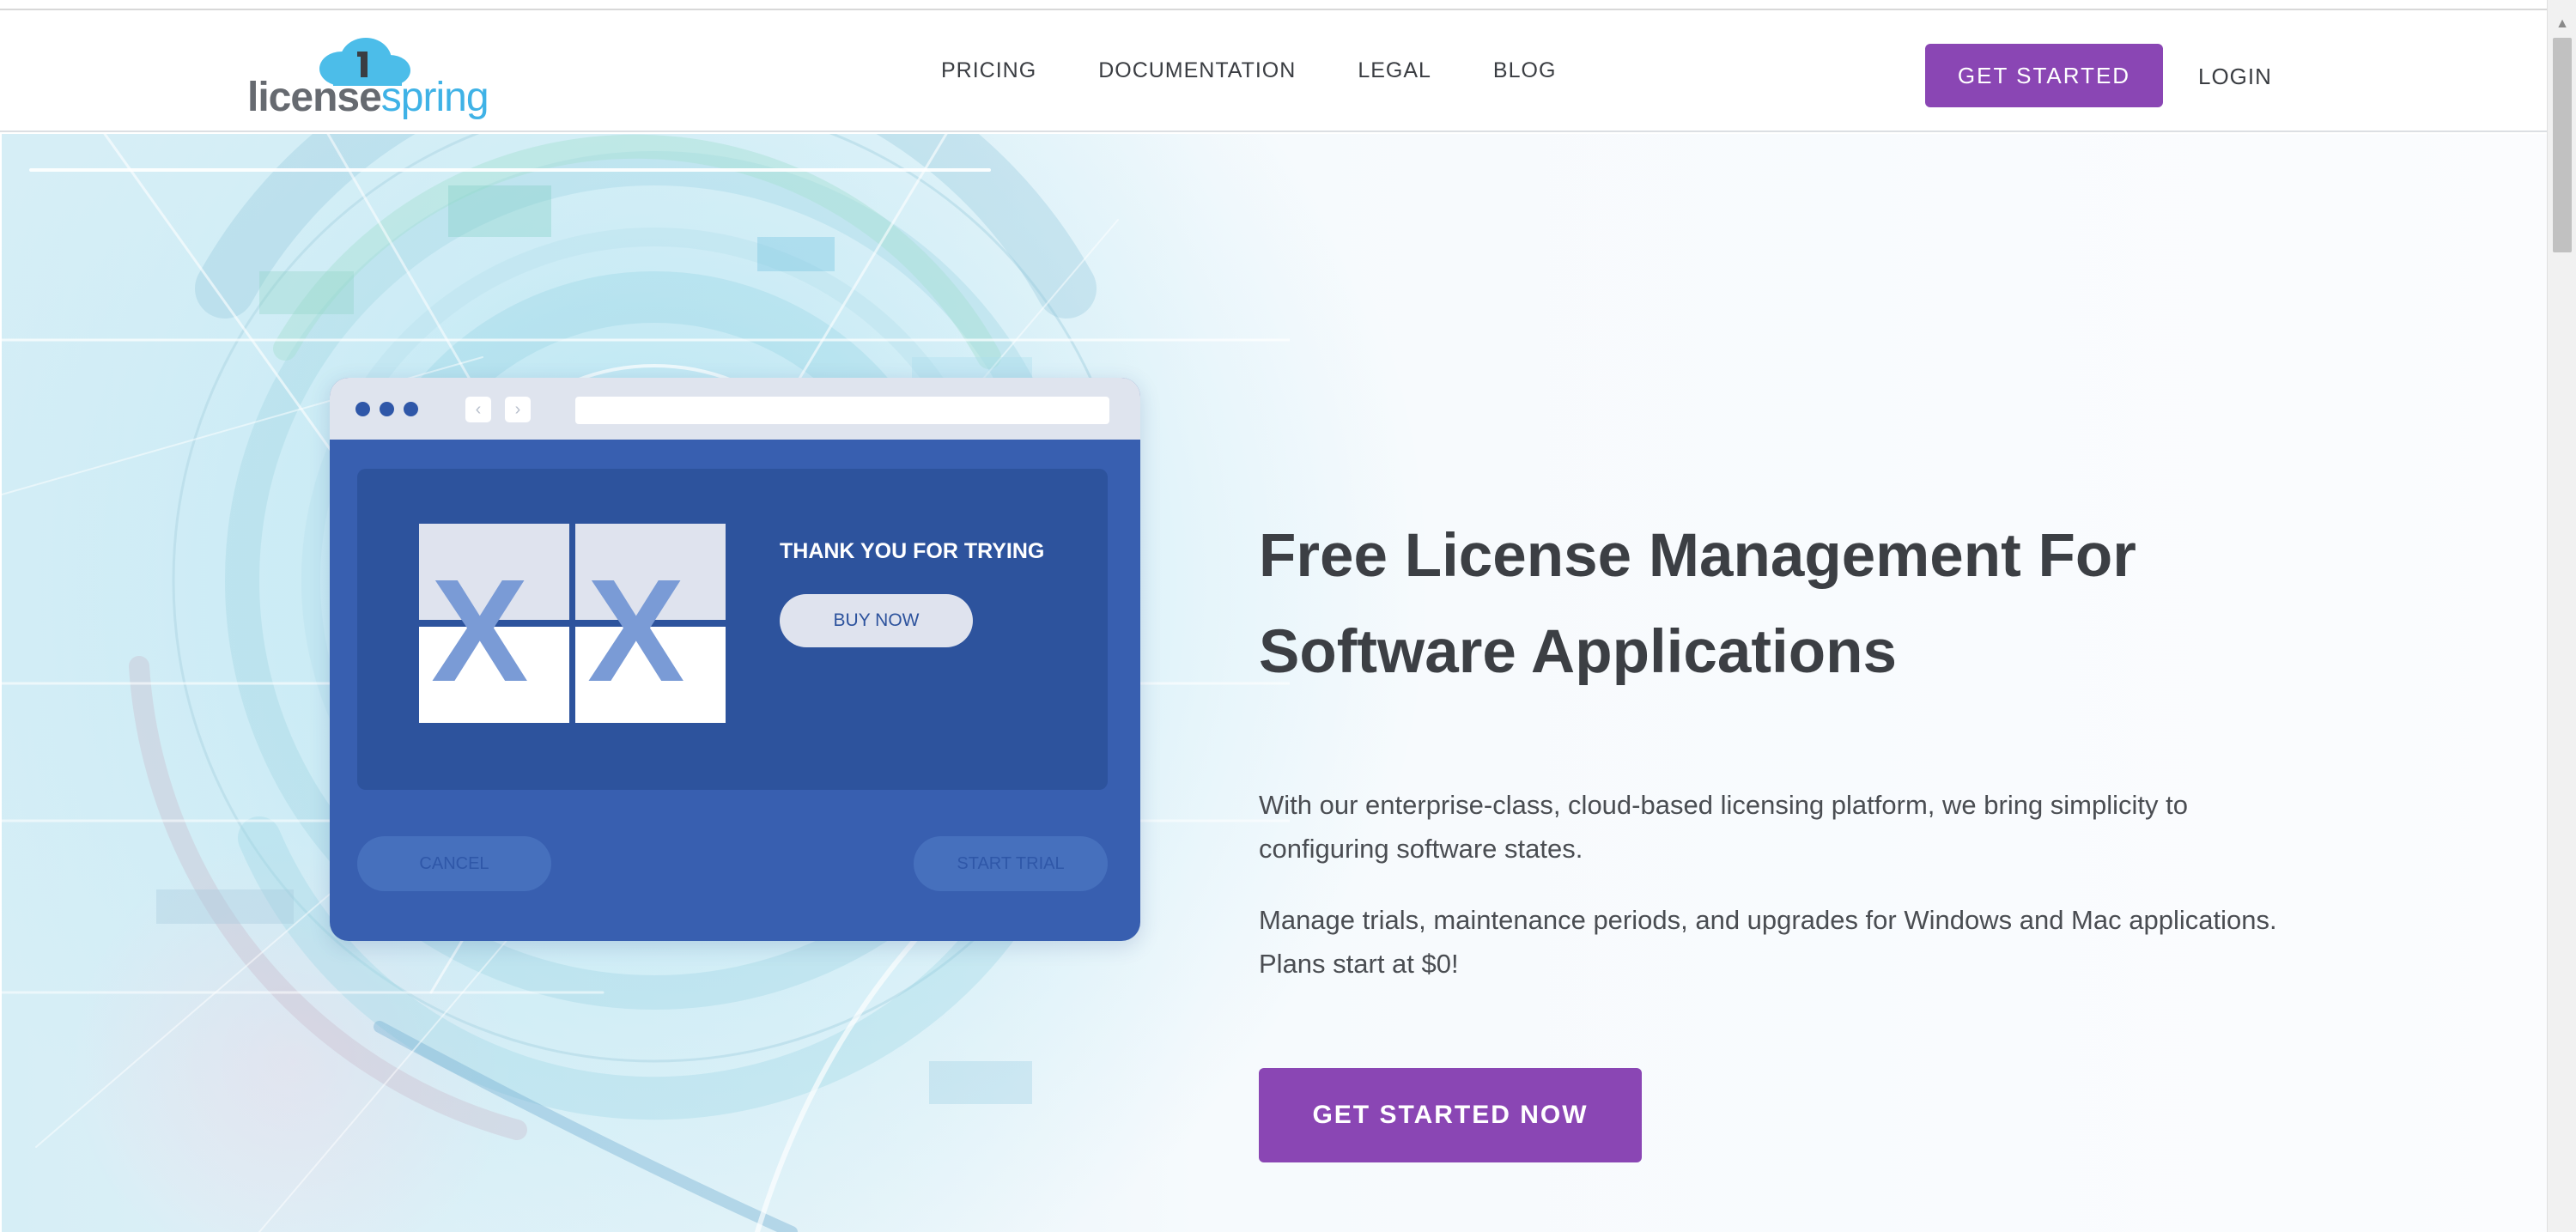 The image size is (2576, 1232). I want to click on nav-legal: LEGAL, so click(1394, 70).